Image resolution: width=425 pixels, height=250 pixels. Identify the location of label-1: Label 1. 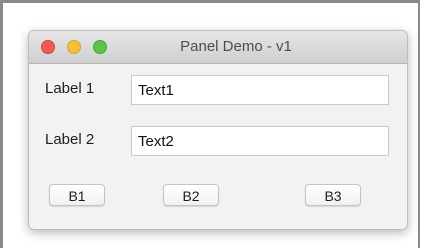
(70, 88).